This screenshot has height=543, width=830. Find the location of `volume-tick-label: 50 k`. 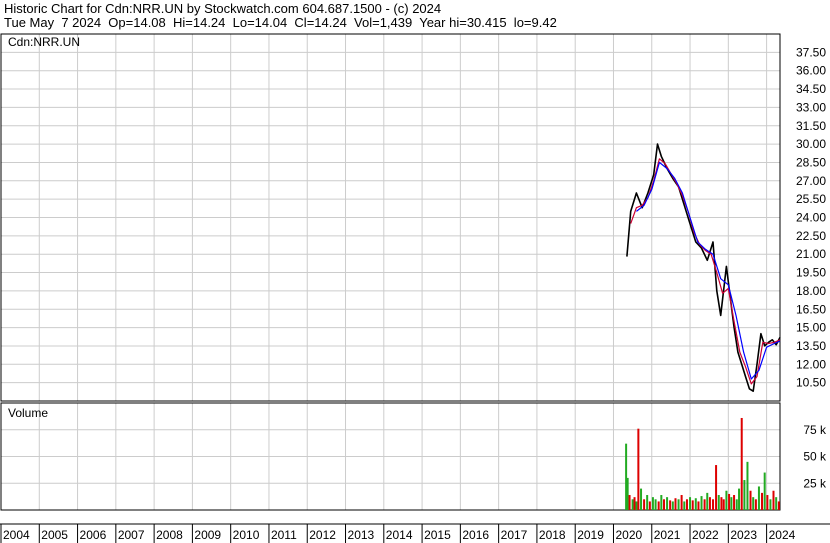

volume-tick-label: 50 k is located at coordinates (815, 457).